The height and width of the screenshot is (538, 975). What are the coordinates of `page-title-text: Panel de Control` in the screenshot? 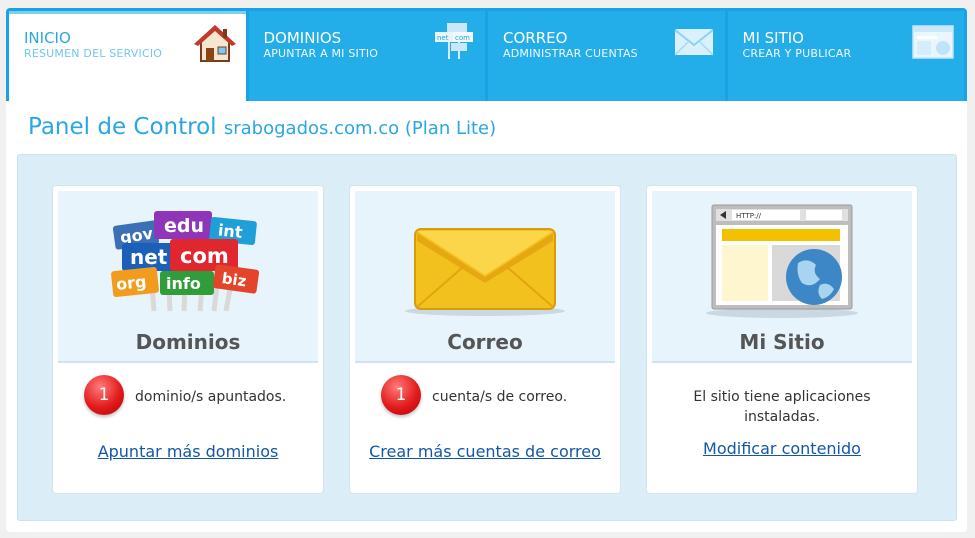 It's located at (122, 127).